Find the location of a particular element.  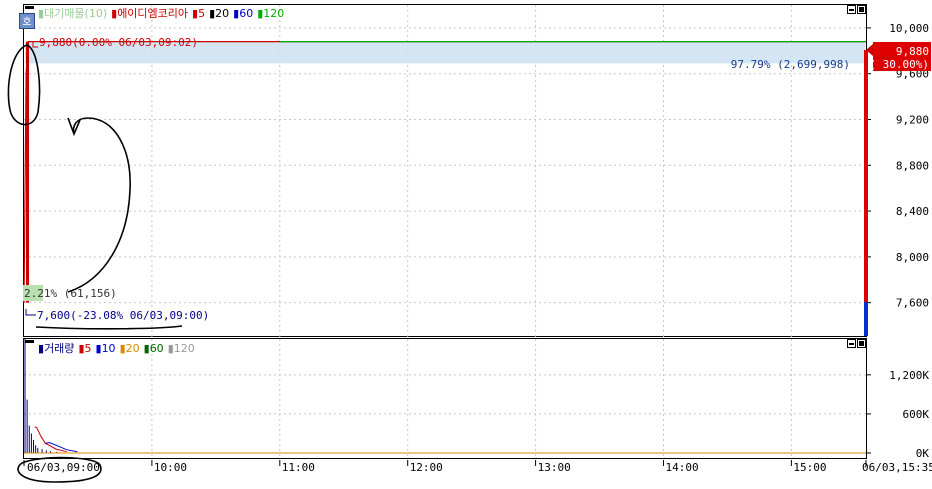

price-legend-item: 60 is located at coordinates (246, 13).